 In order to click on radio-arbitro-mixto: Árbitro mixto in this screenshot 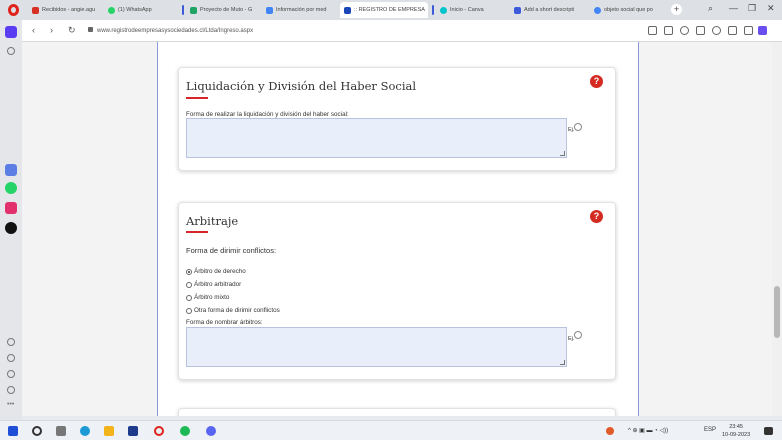, I will do `click(207, 297)`.